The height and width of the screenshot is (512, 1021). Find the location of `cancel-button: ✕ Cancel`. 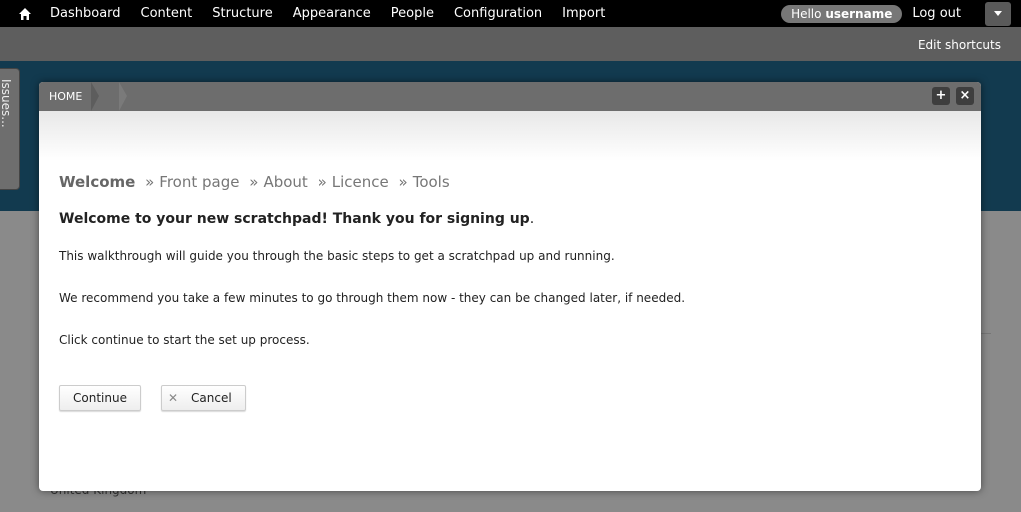

cancel-button: ✕ Cancel is located at coordinates (203, 398).